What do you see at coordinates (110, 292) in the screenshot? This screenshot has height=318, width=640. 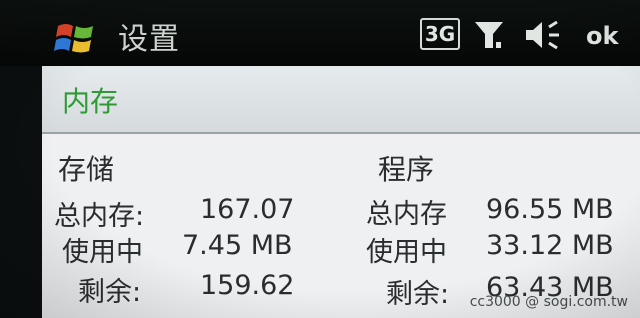 I see `storage-free-label: 剩余:` at bounding box center [110, 292].